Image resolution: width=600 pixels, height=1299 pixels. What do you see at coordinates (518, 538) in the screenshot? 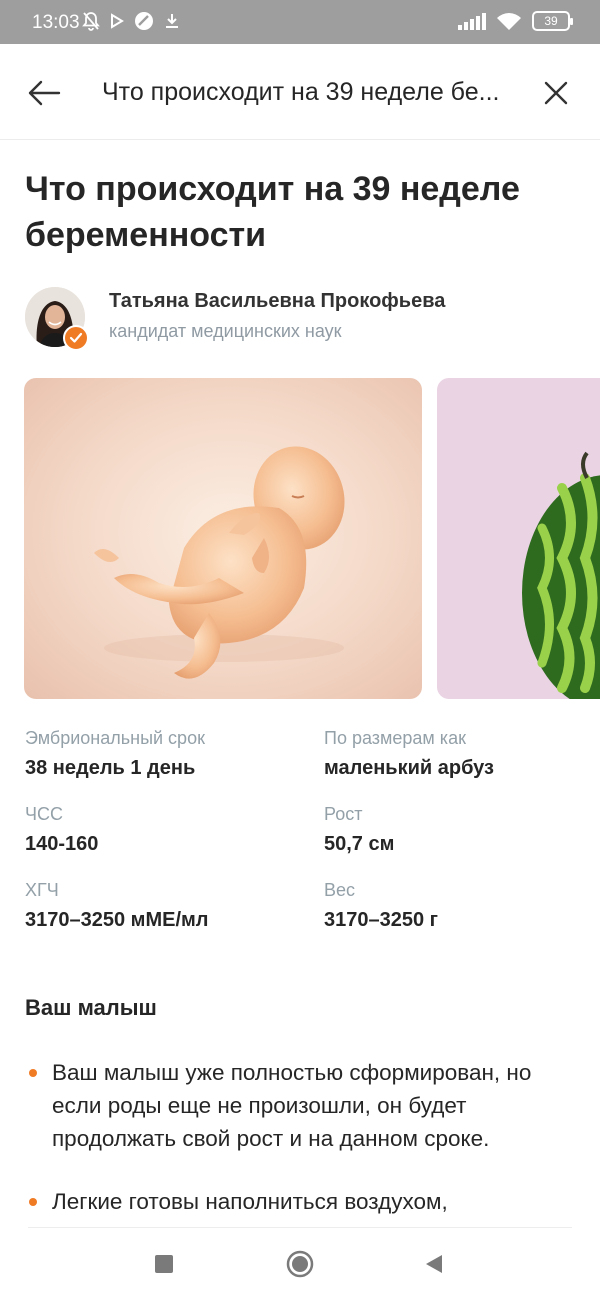
I see `gallery-slide-watermelon` at bounding box center [518, 538].